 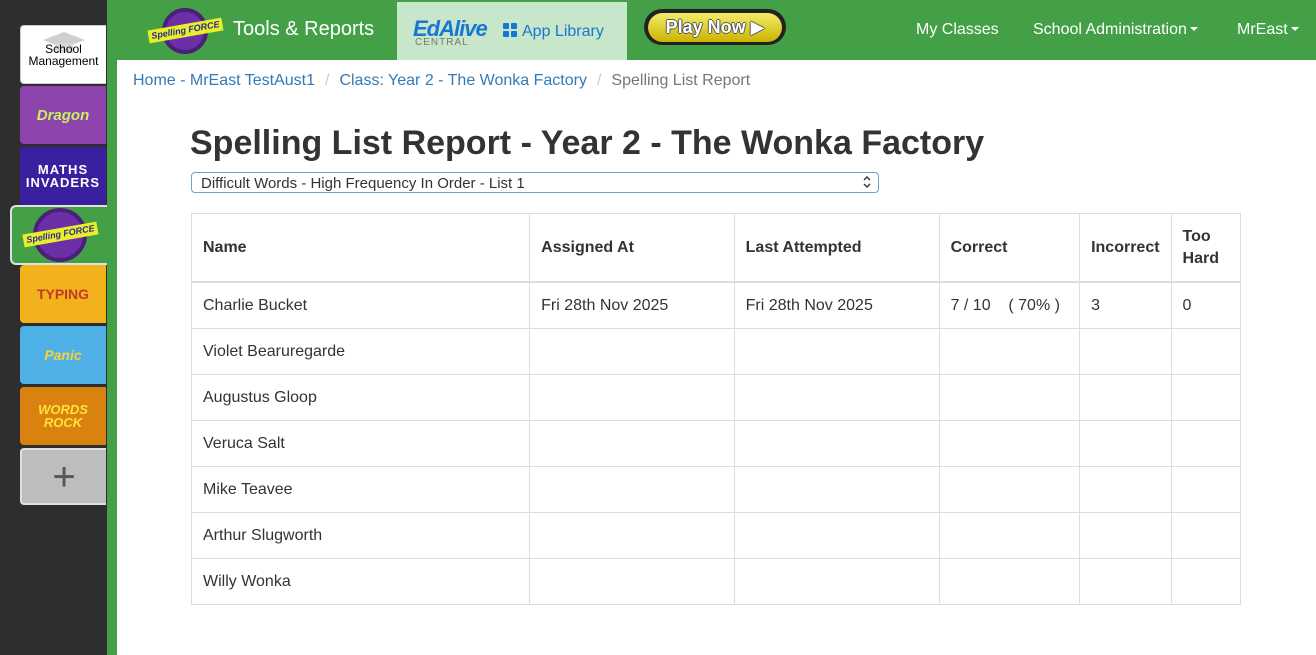 I want to click on breadcrumb-class-link: Class: Year 2 - The Wonka Factory, so click(x=463, y=80).